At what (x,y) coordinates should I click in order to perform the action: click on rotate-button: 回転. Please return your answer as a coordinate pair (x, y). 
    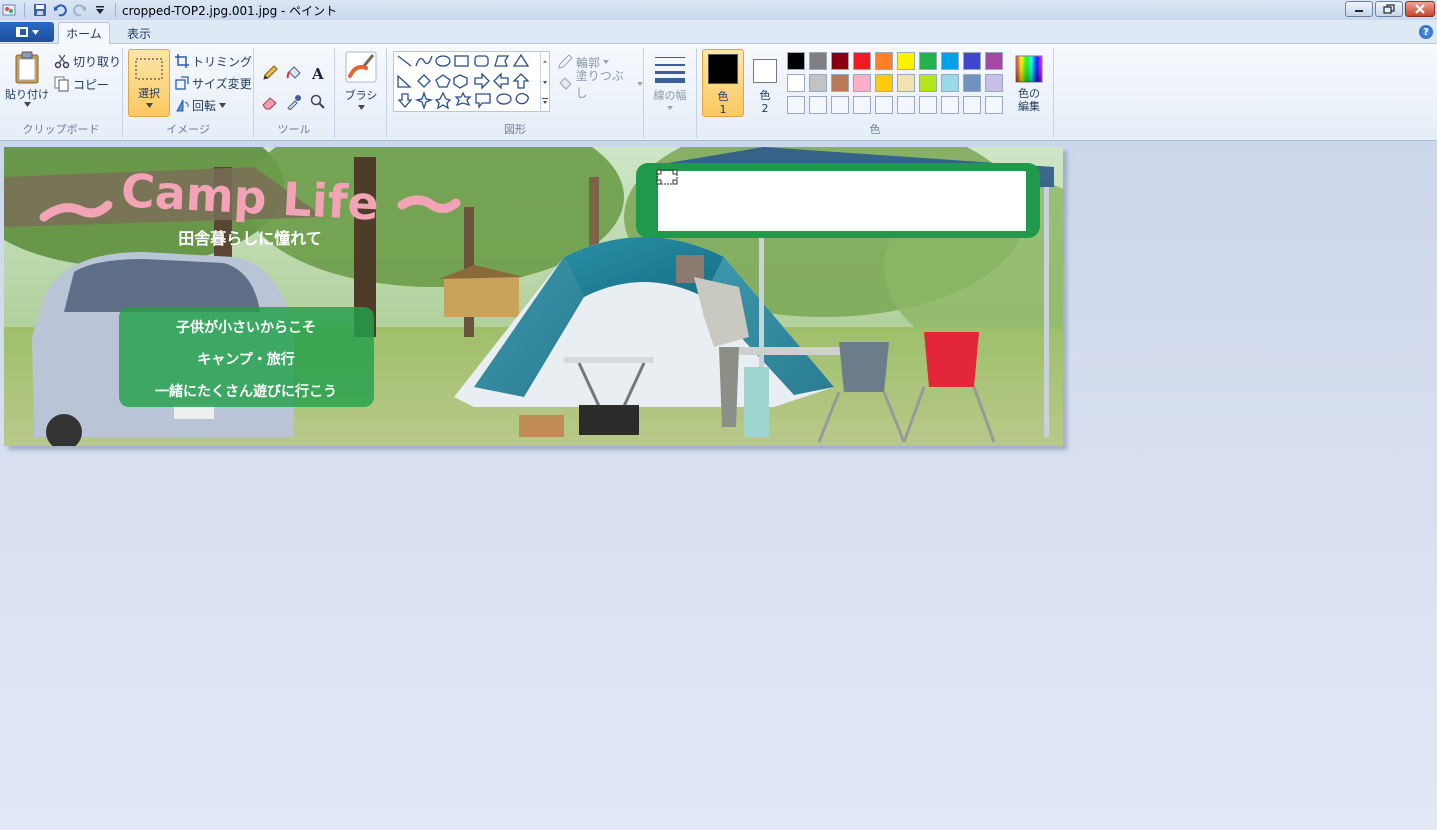
    Looking at the image, I should click on (201, 105).